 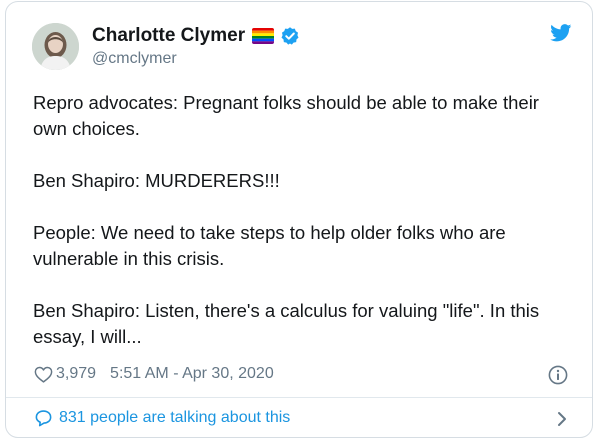 I want to click on avatar, so click(x=55, y=46).